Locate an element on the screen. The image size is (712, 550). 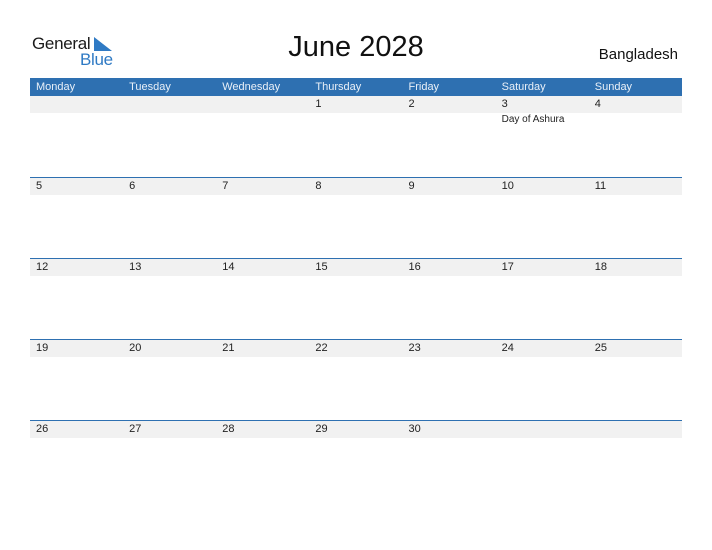
day-number: 13 is located at coordinates (135, 267).